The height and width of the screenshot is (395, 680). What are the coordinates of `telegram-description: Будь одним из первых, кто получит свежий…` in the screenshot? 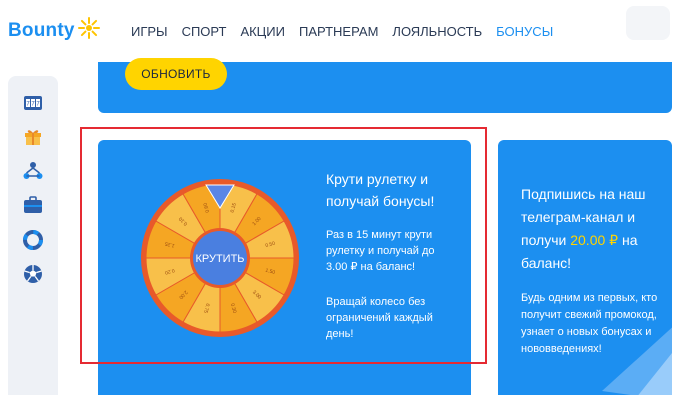 It's located at (589, 323).